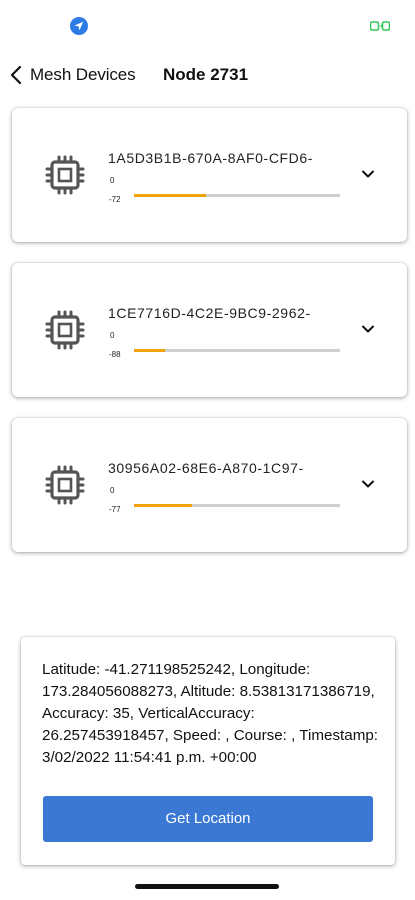  Describe the element at coordinates (209, 313) in the screenshot. I see `device-id: 1CE7716D-4C2E-9BC9-2962-` at that location.